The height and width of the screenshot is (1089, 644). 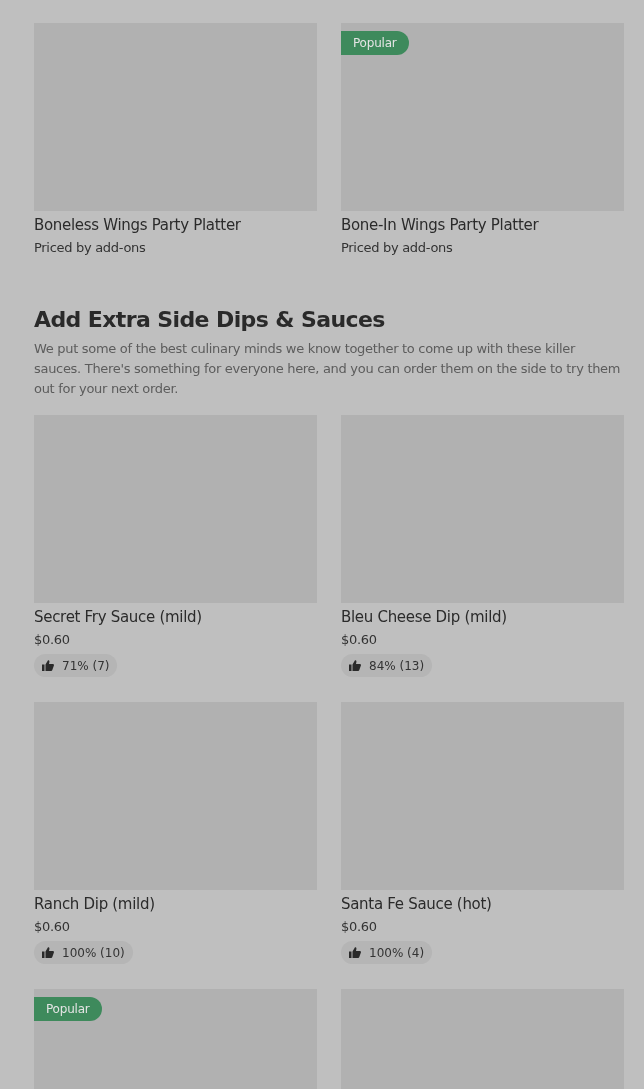 I want to click on rating-text: 100% (10), so click(x=93, y=952).